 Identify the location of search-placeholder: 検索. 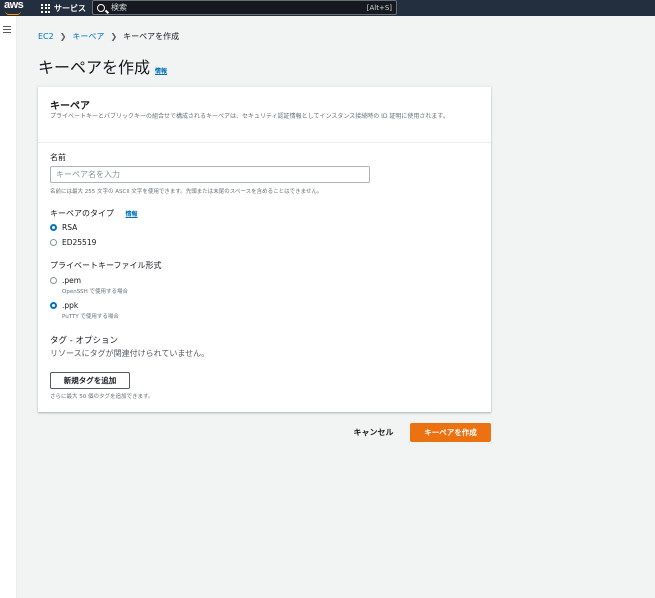
(119, 7).